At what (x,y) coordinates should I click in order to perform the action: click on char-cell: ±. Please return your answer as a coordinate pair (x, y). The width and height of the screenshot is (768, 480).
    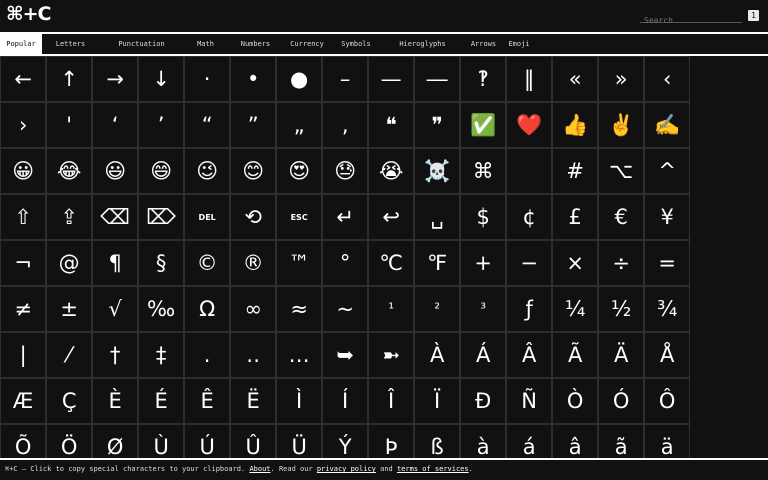
    Looking at the image, I should click on (69, 309).